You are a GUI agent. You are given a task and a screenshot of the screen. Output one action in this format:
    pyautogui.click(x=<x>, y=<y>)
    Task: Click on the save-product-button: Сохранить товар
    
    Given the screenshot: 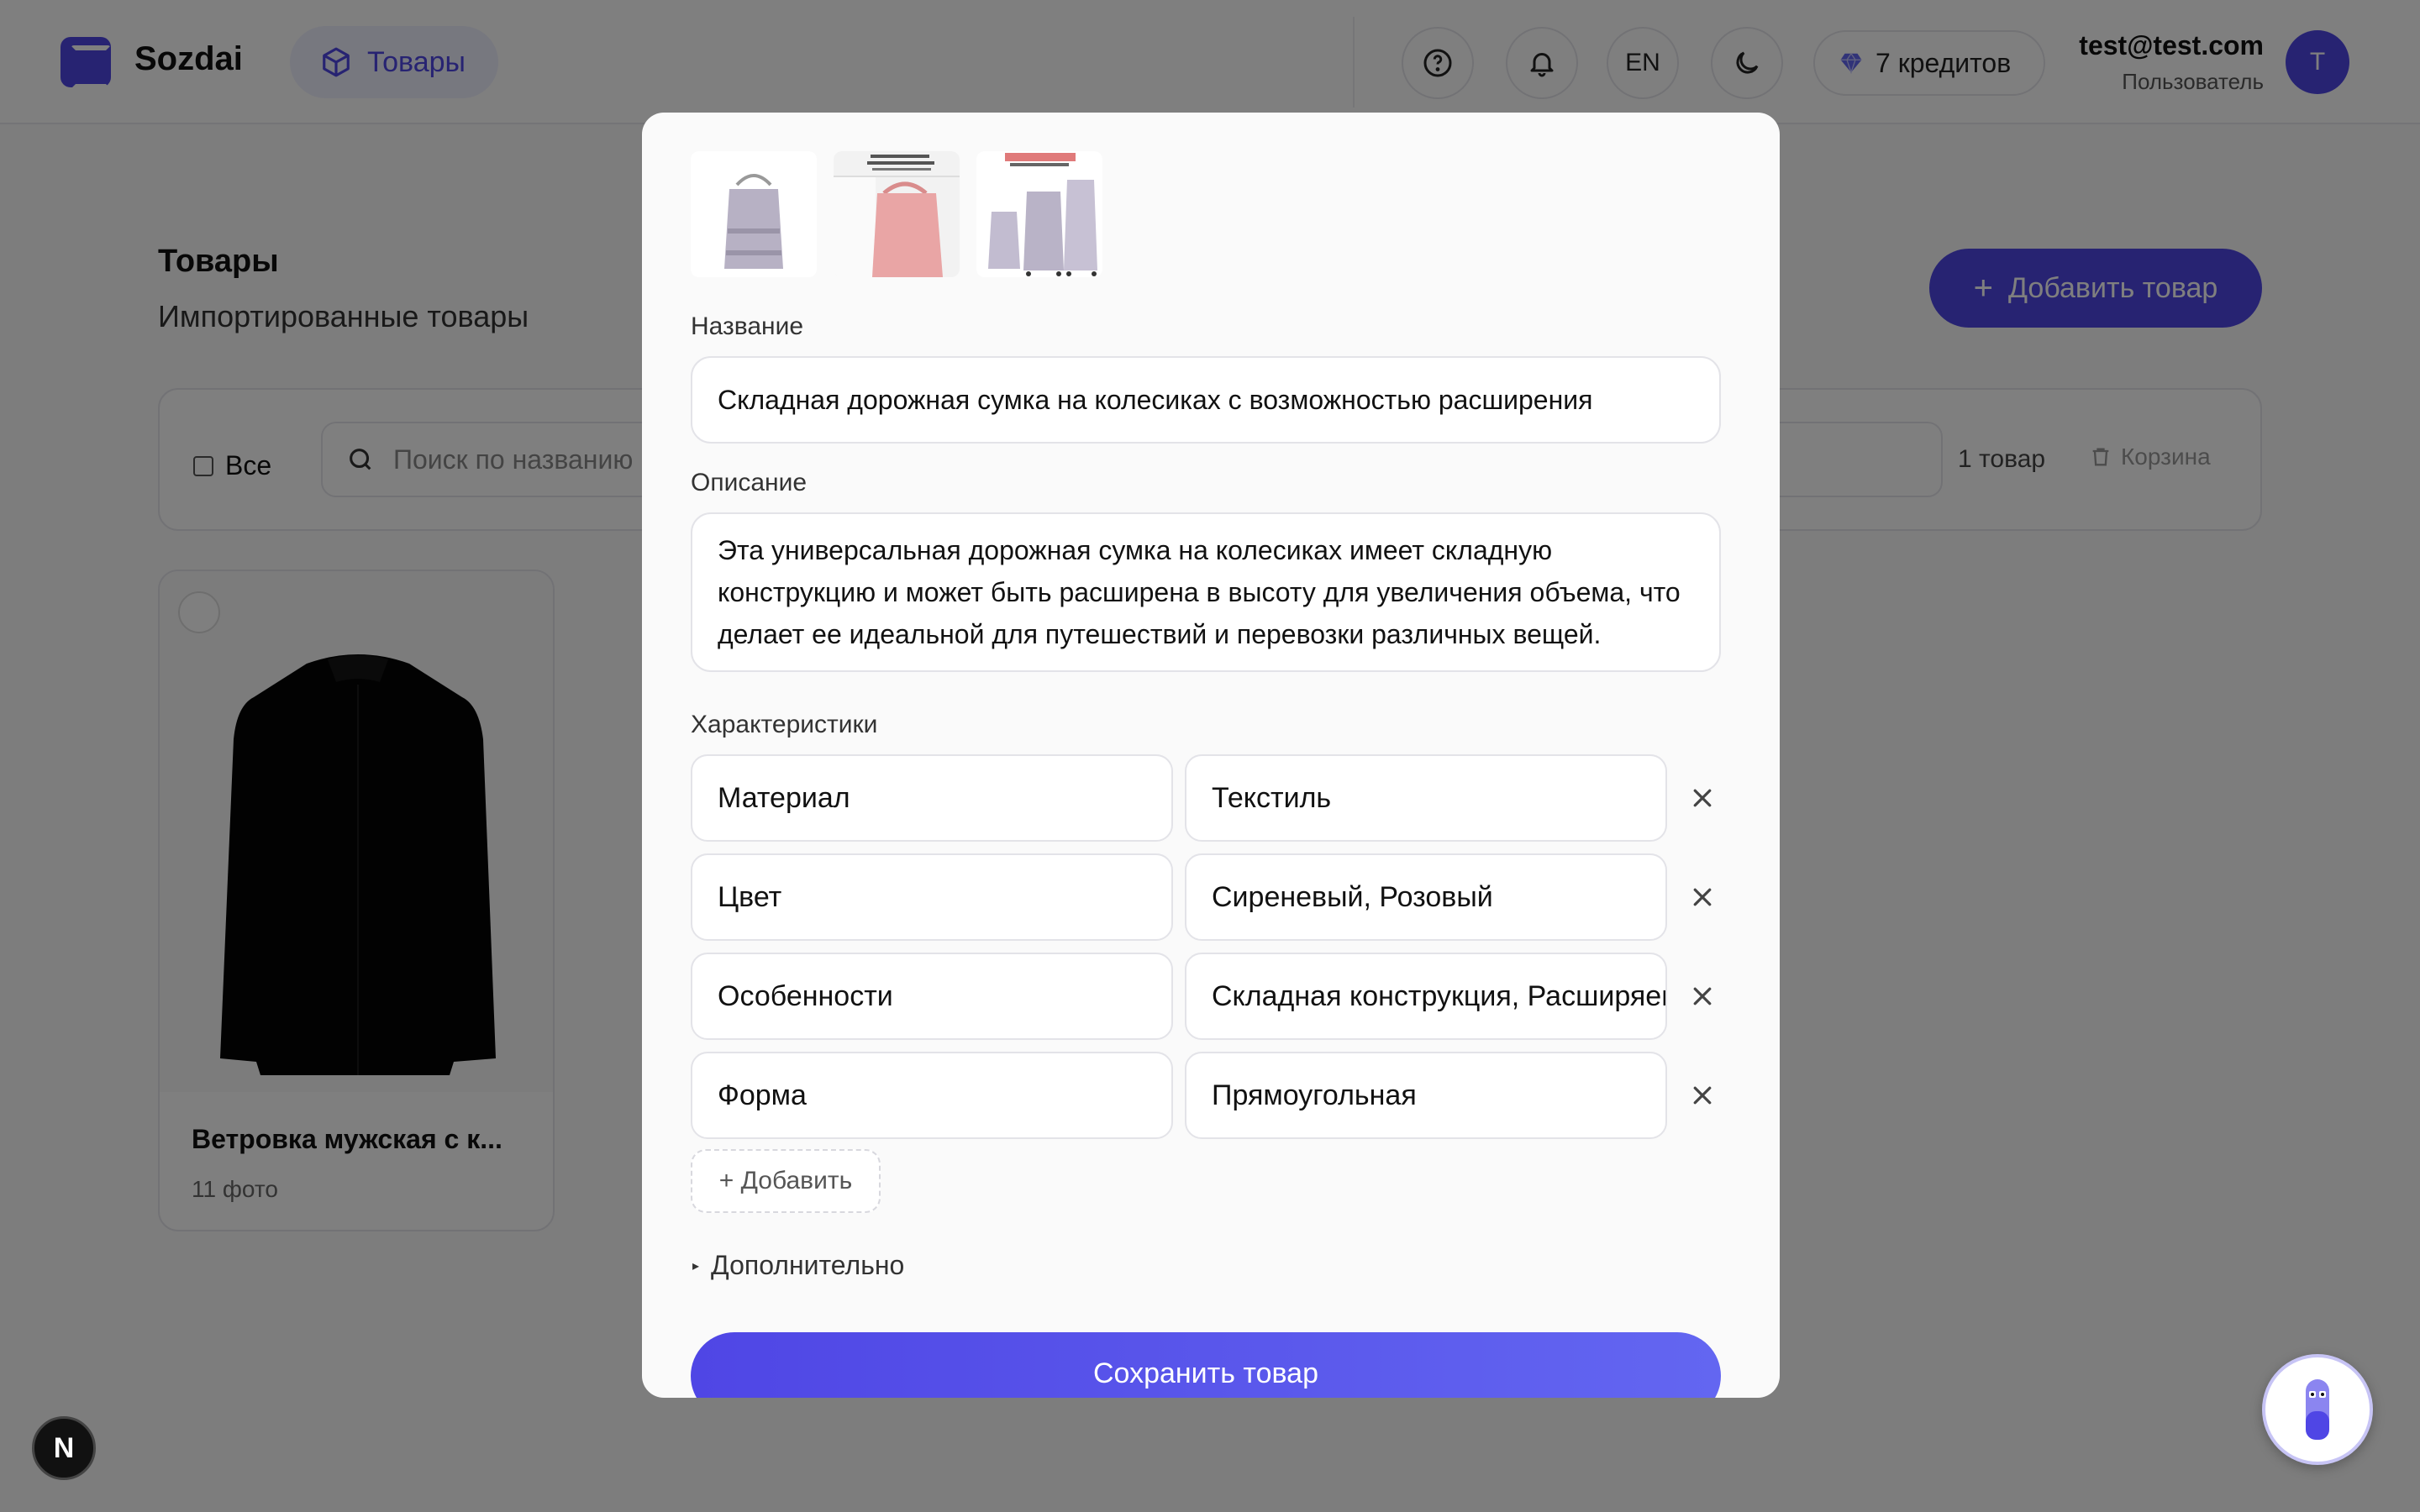 What is the action you would take?
    pyautogui.click(x=1206, y=1365)
    